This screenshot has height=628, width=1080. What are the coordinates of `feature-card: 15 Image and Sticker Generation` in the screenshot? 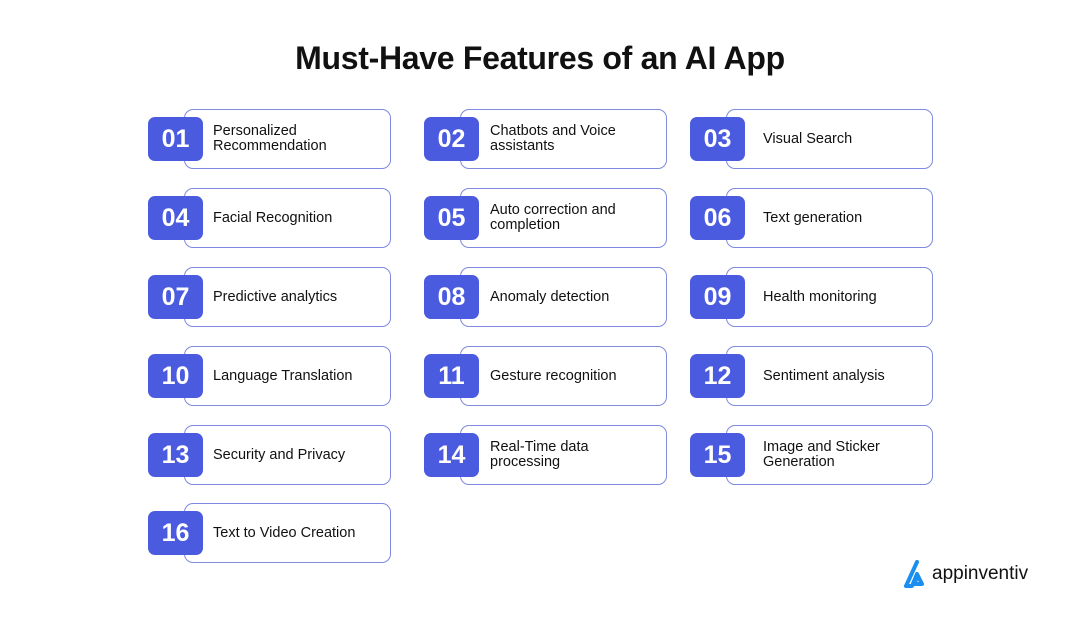 It's located at (811, 455).